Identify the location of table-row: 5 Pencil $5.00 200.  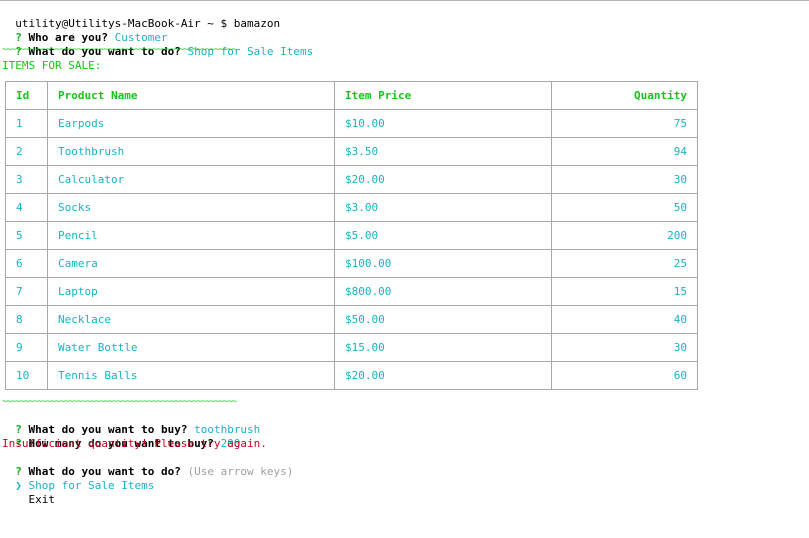
(351, 235).